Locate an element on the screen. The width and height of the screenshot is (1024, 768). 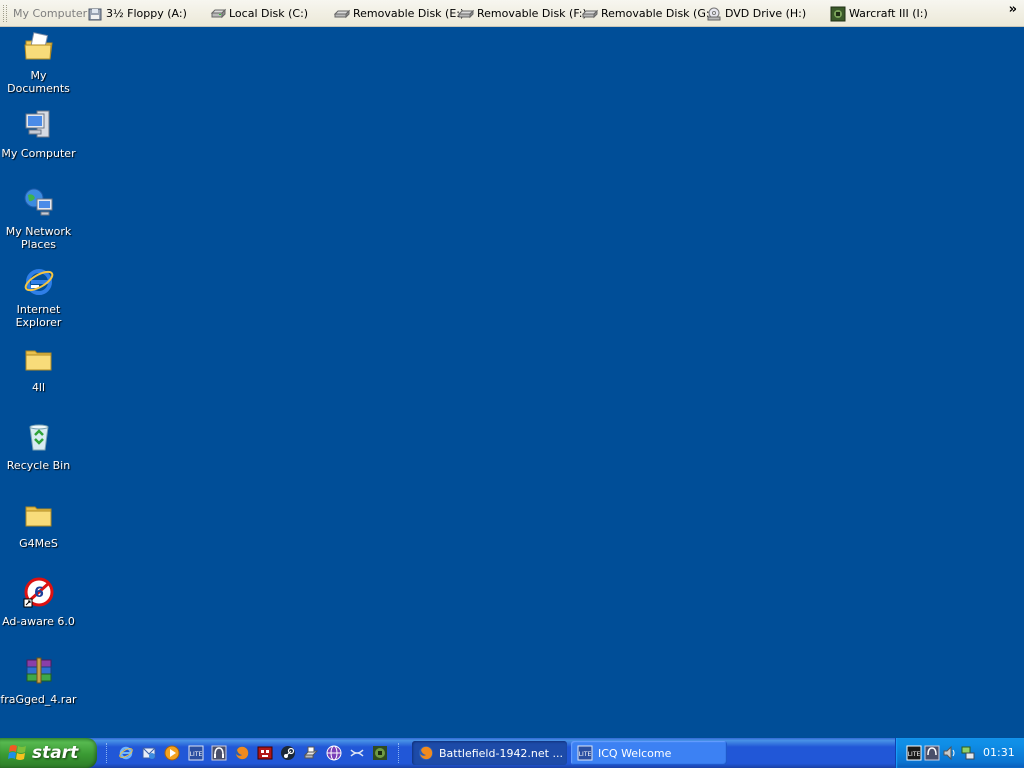
icon-label: Ad-aware 6.0 is located at coordinates (38, 621).